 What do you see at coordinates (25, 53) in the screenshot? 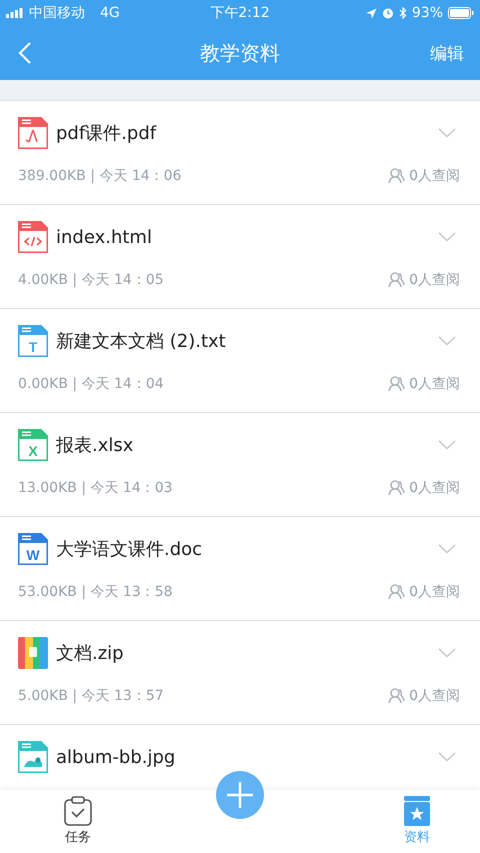
I see `back-icon` at bounding box center [25, 53].